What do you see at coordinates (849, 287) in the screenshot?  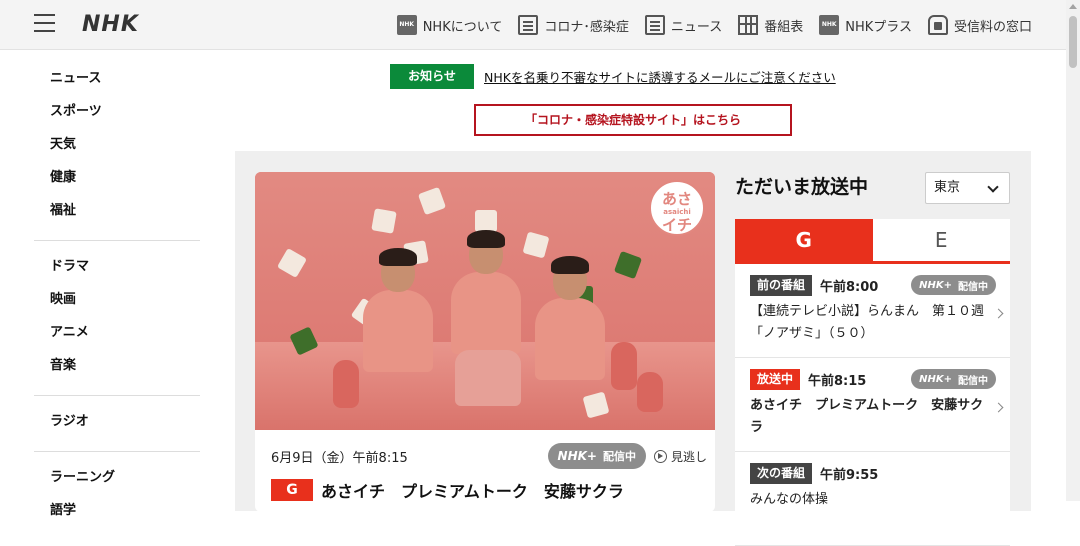 I see `schedule-time: 午前8:00` at bounding box center [849, 287].